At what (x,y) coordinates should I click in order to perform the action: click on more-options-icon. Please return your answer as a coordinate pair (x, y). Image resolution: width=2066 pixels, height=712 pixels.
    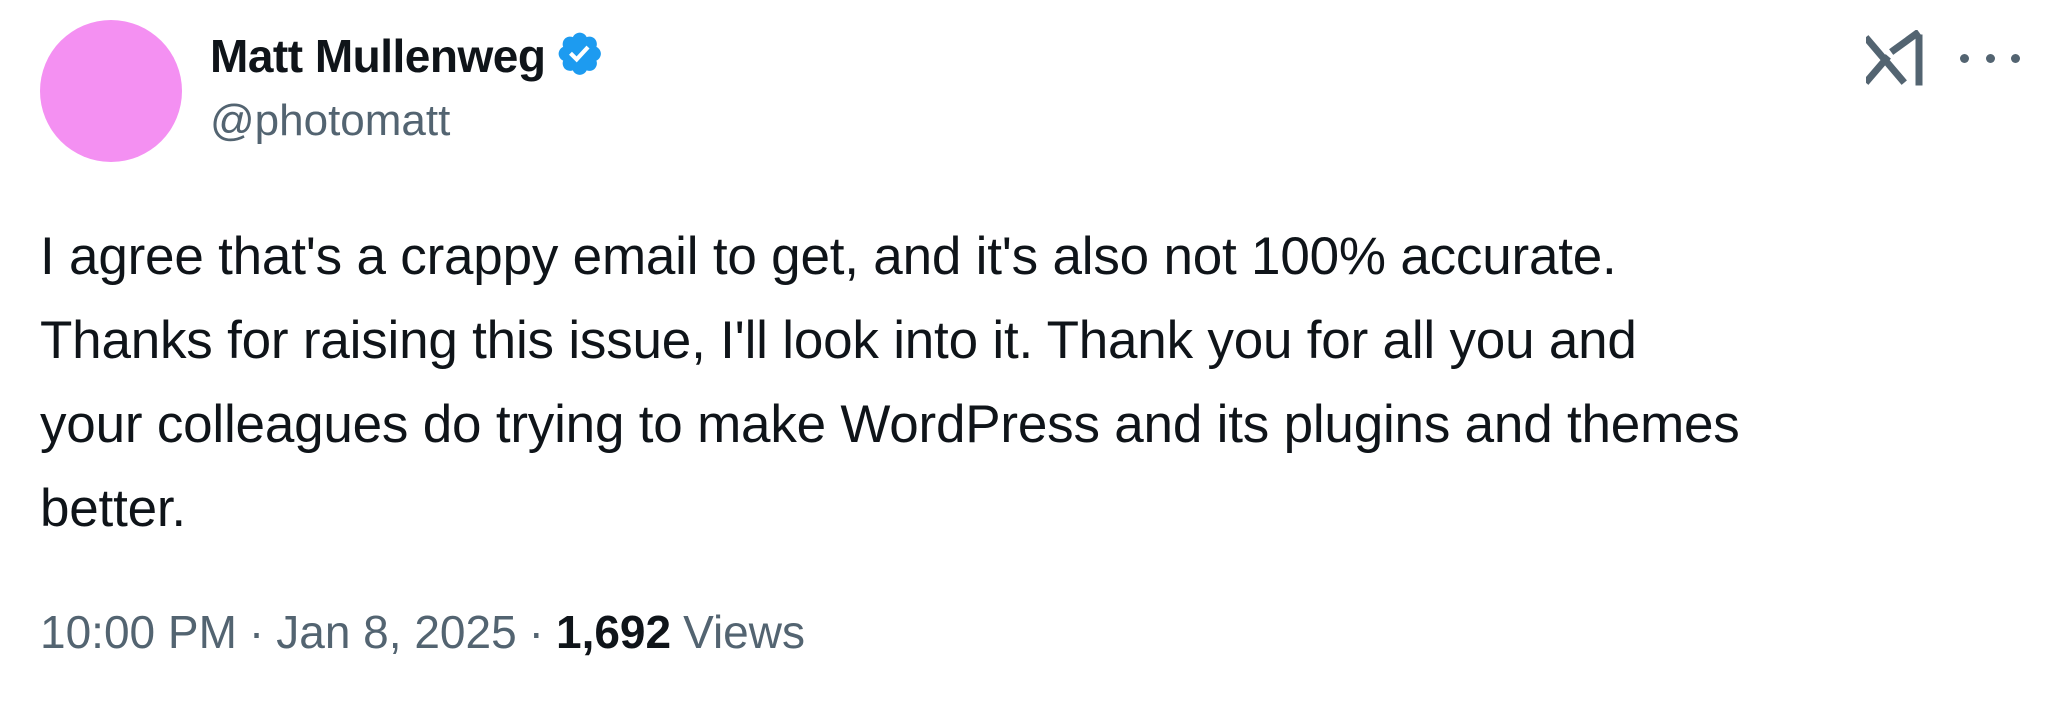
    Looking at the image, I should click on (1990, 58).